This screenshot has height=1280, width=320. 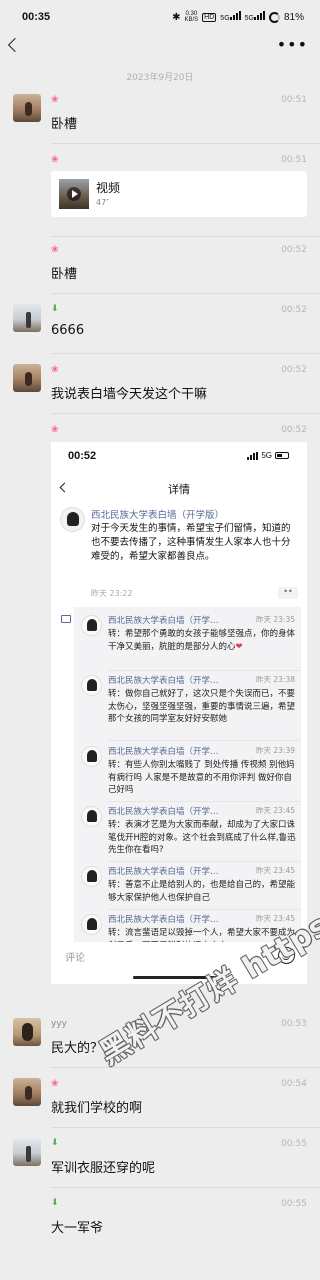 What do you see at coordinates (103, 202) in the screenshot?
I see `video-duration: 47″` at bounding box center [103, 202].